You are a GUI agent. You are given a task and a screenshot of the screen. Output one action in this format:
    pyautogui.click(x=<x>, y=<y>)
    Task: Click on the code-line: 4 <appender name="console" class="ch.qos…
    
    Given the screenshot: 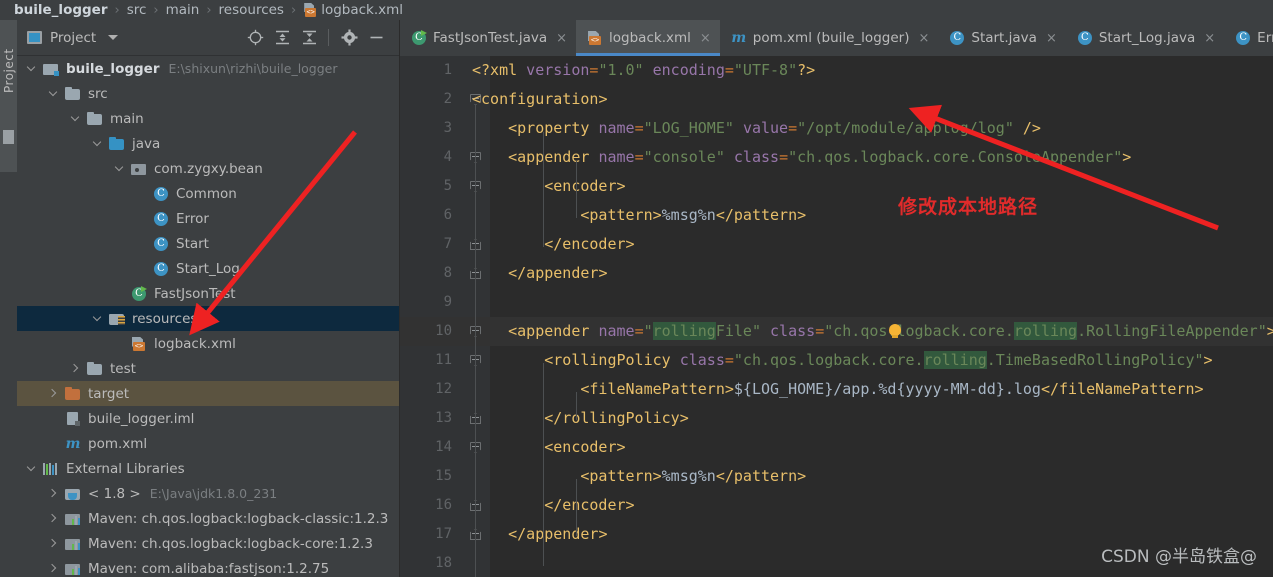 What is the action you would take?
    pyautogui.click(x=836, y=157)
    